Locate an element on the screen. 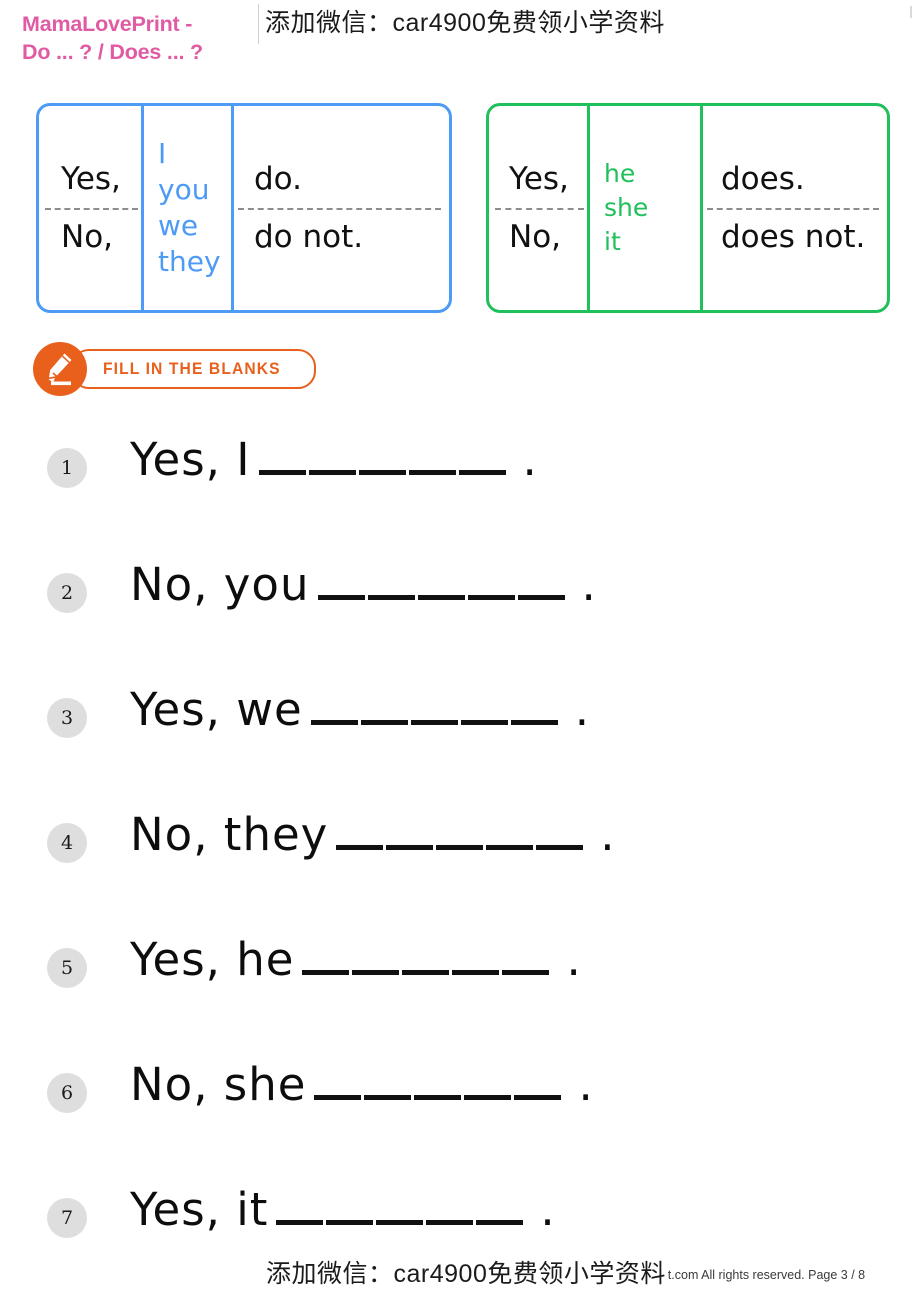  badge-label: FILL IN THE BLANKS is located at coordinates (192, 368).